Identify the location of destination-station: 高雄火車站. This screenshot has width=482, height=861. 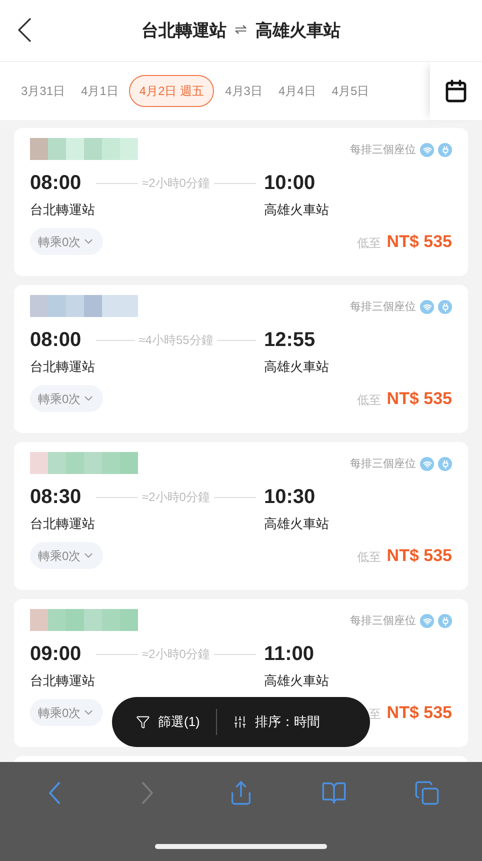
(298, 31).